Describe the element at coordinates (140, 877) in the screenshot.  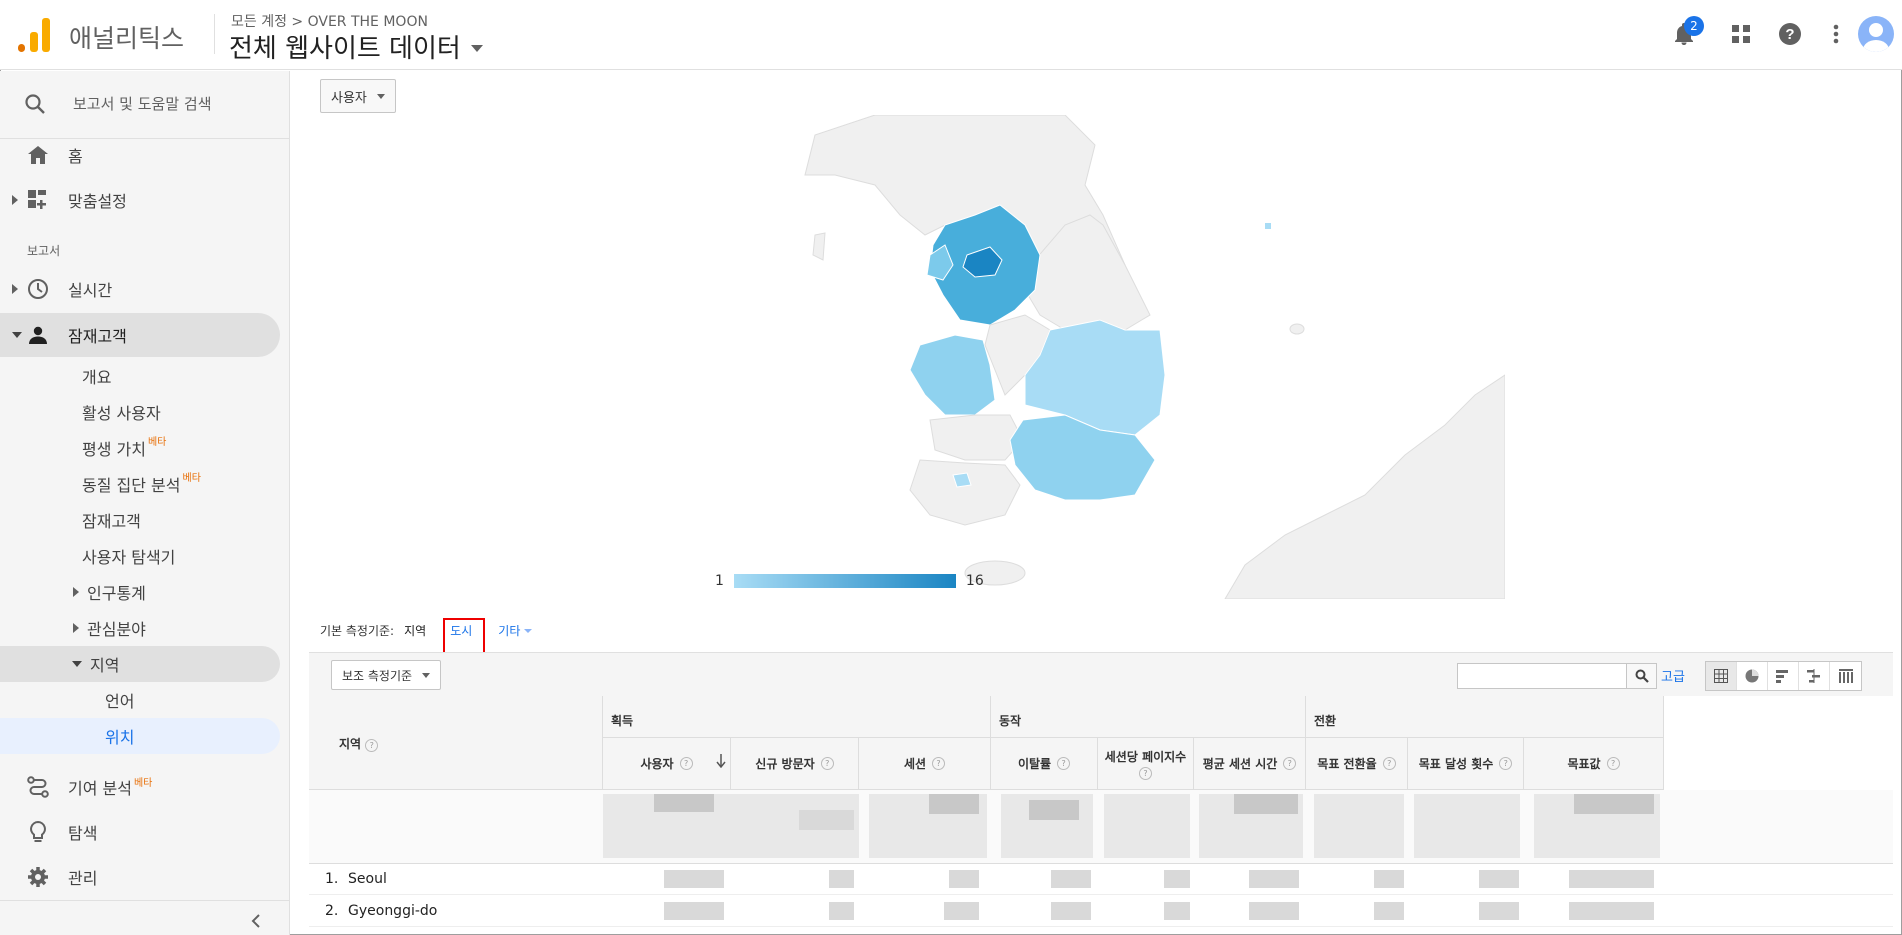
I see `nav-admin: 관리` at that location.